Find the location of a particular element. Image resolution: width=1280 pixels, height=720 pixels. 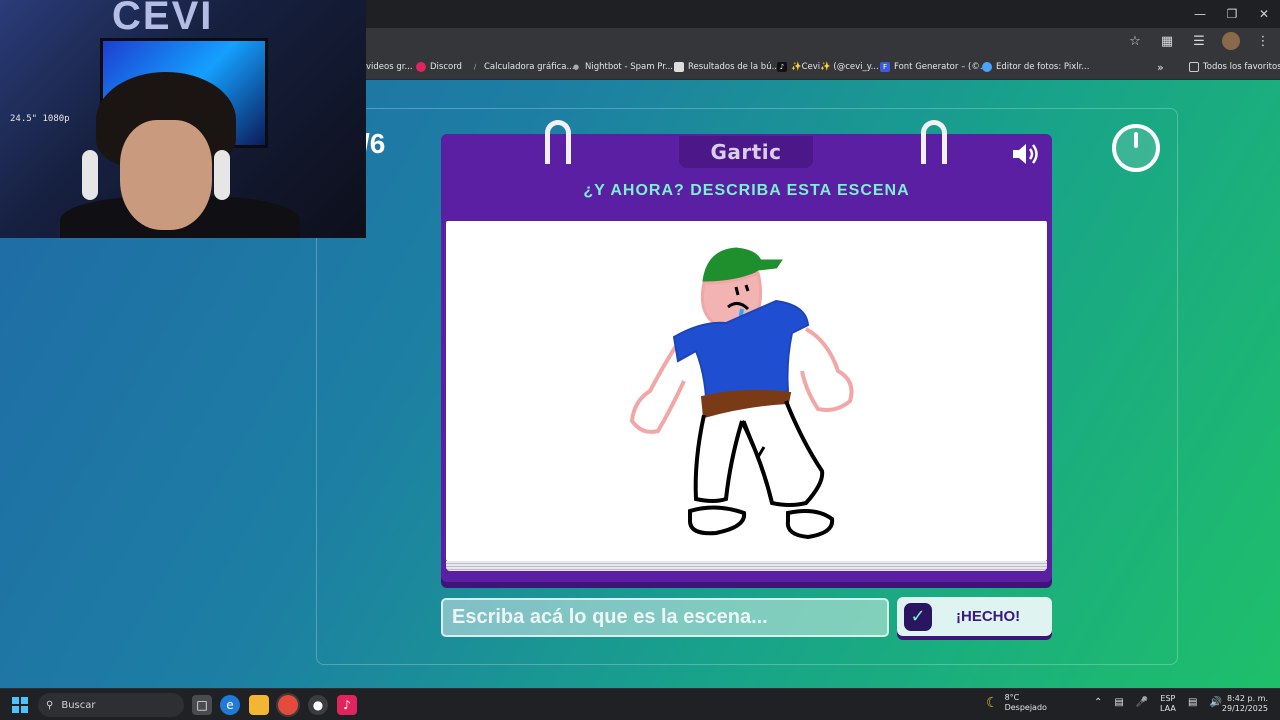

search-icon: ⚲ is located at coordinates (50, 705).